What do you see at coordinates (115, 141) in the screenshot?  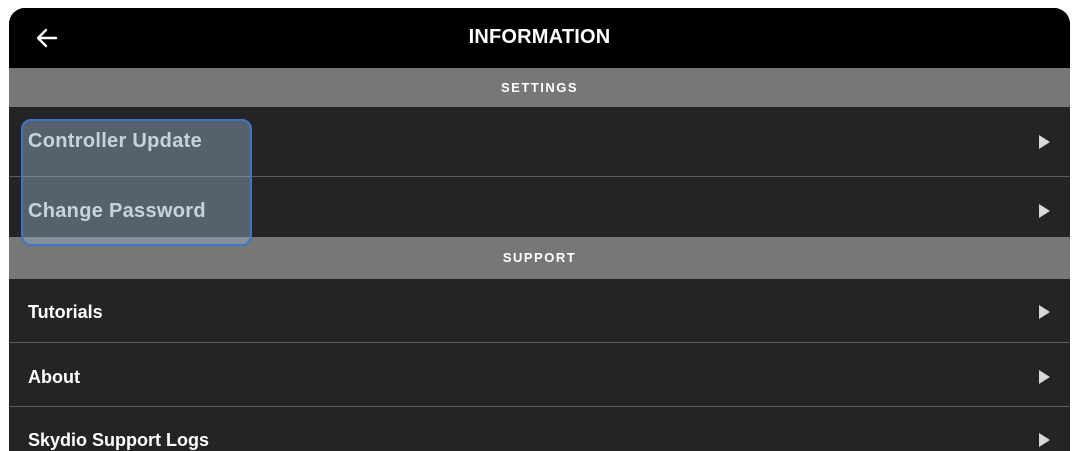 I see `menu-item-label: Controller Update` at bounding box center [115, 141].